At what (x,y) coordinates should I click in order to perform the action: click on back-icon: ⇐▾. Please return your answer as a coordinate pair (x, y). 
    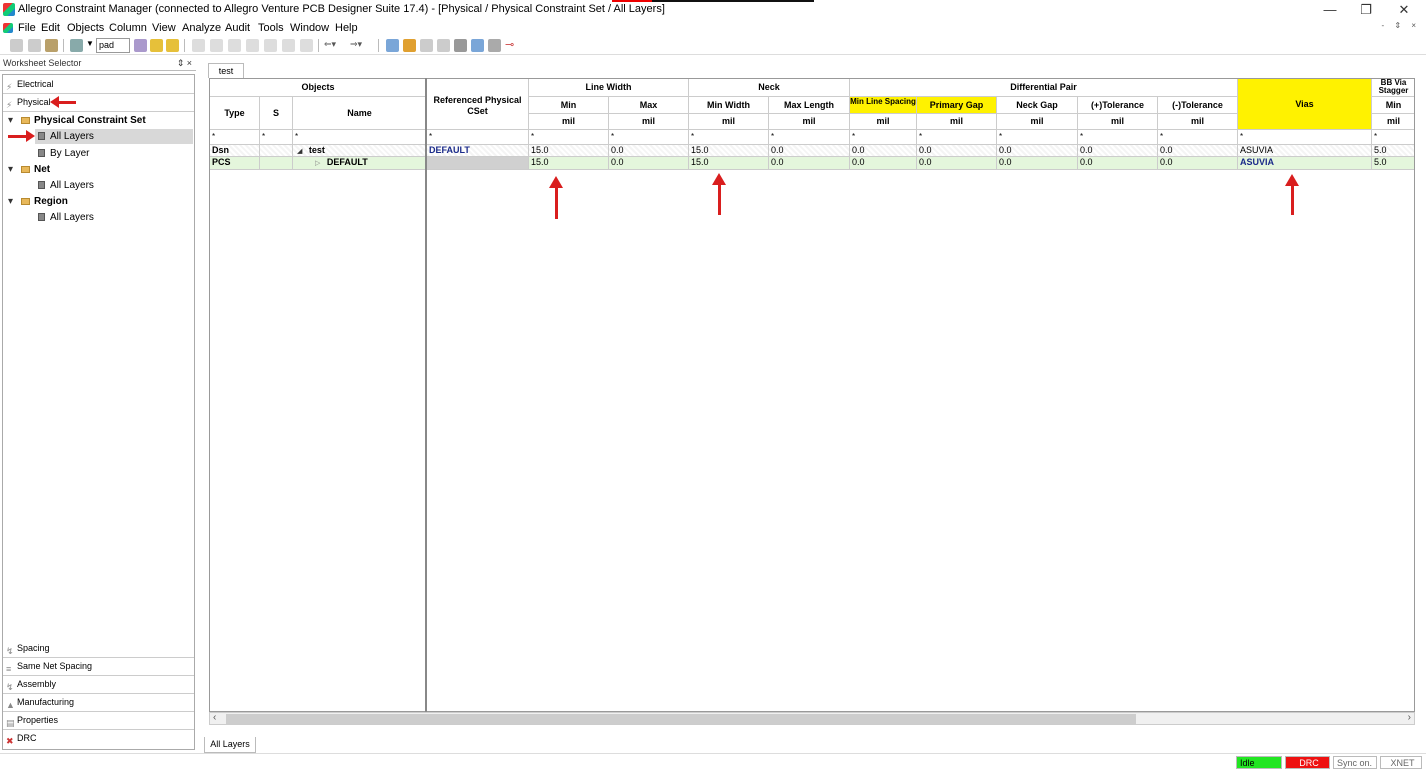
    Looking at the image, I should click on (330, 44).